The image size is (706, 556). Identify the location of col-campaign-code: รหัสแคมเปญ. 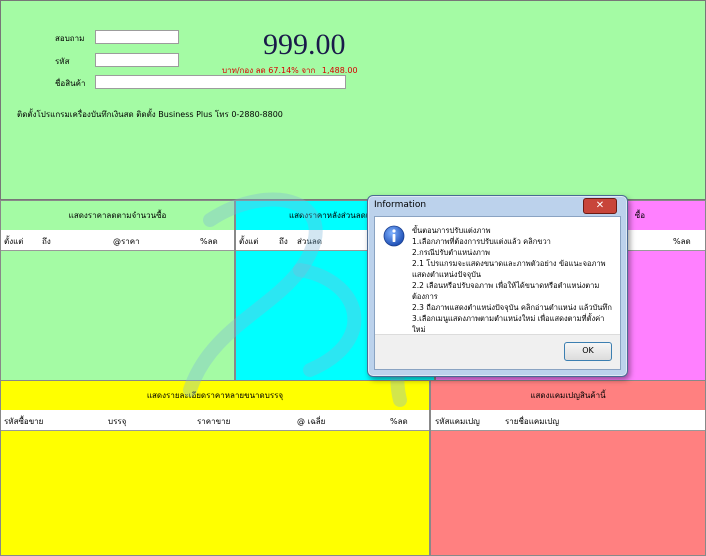
(457, 421).